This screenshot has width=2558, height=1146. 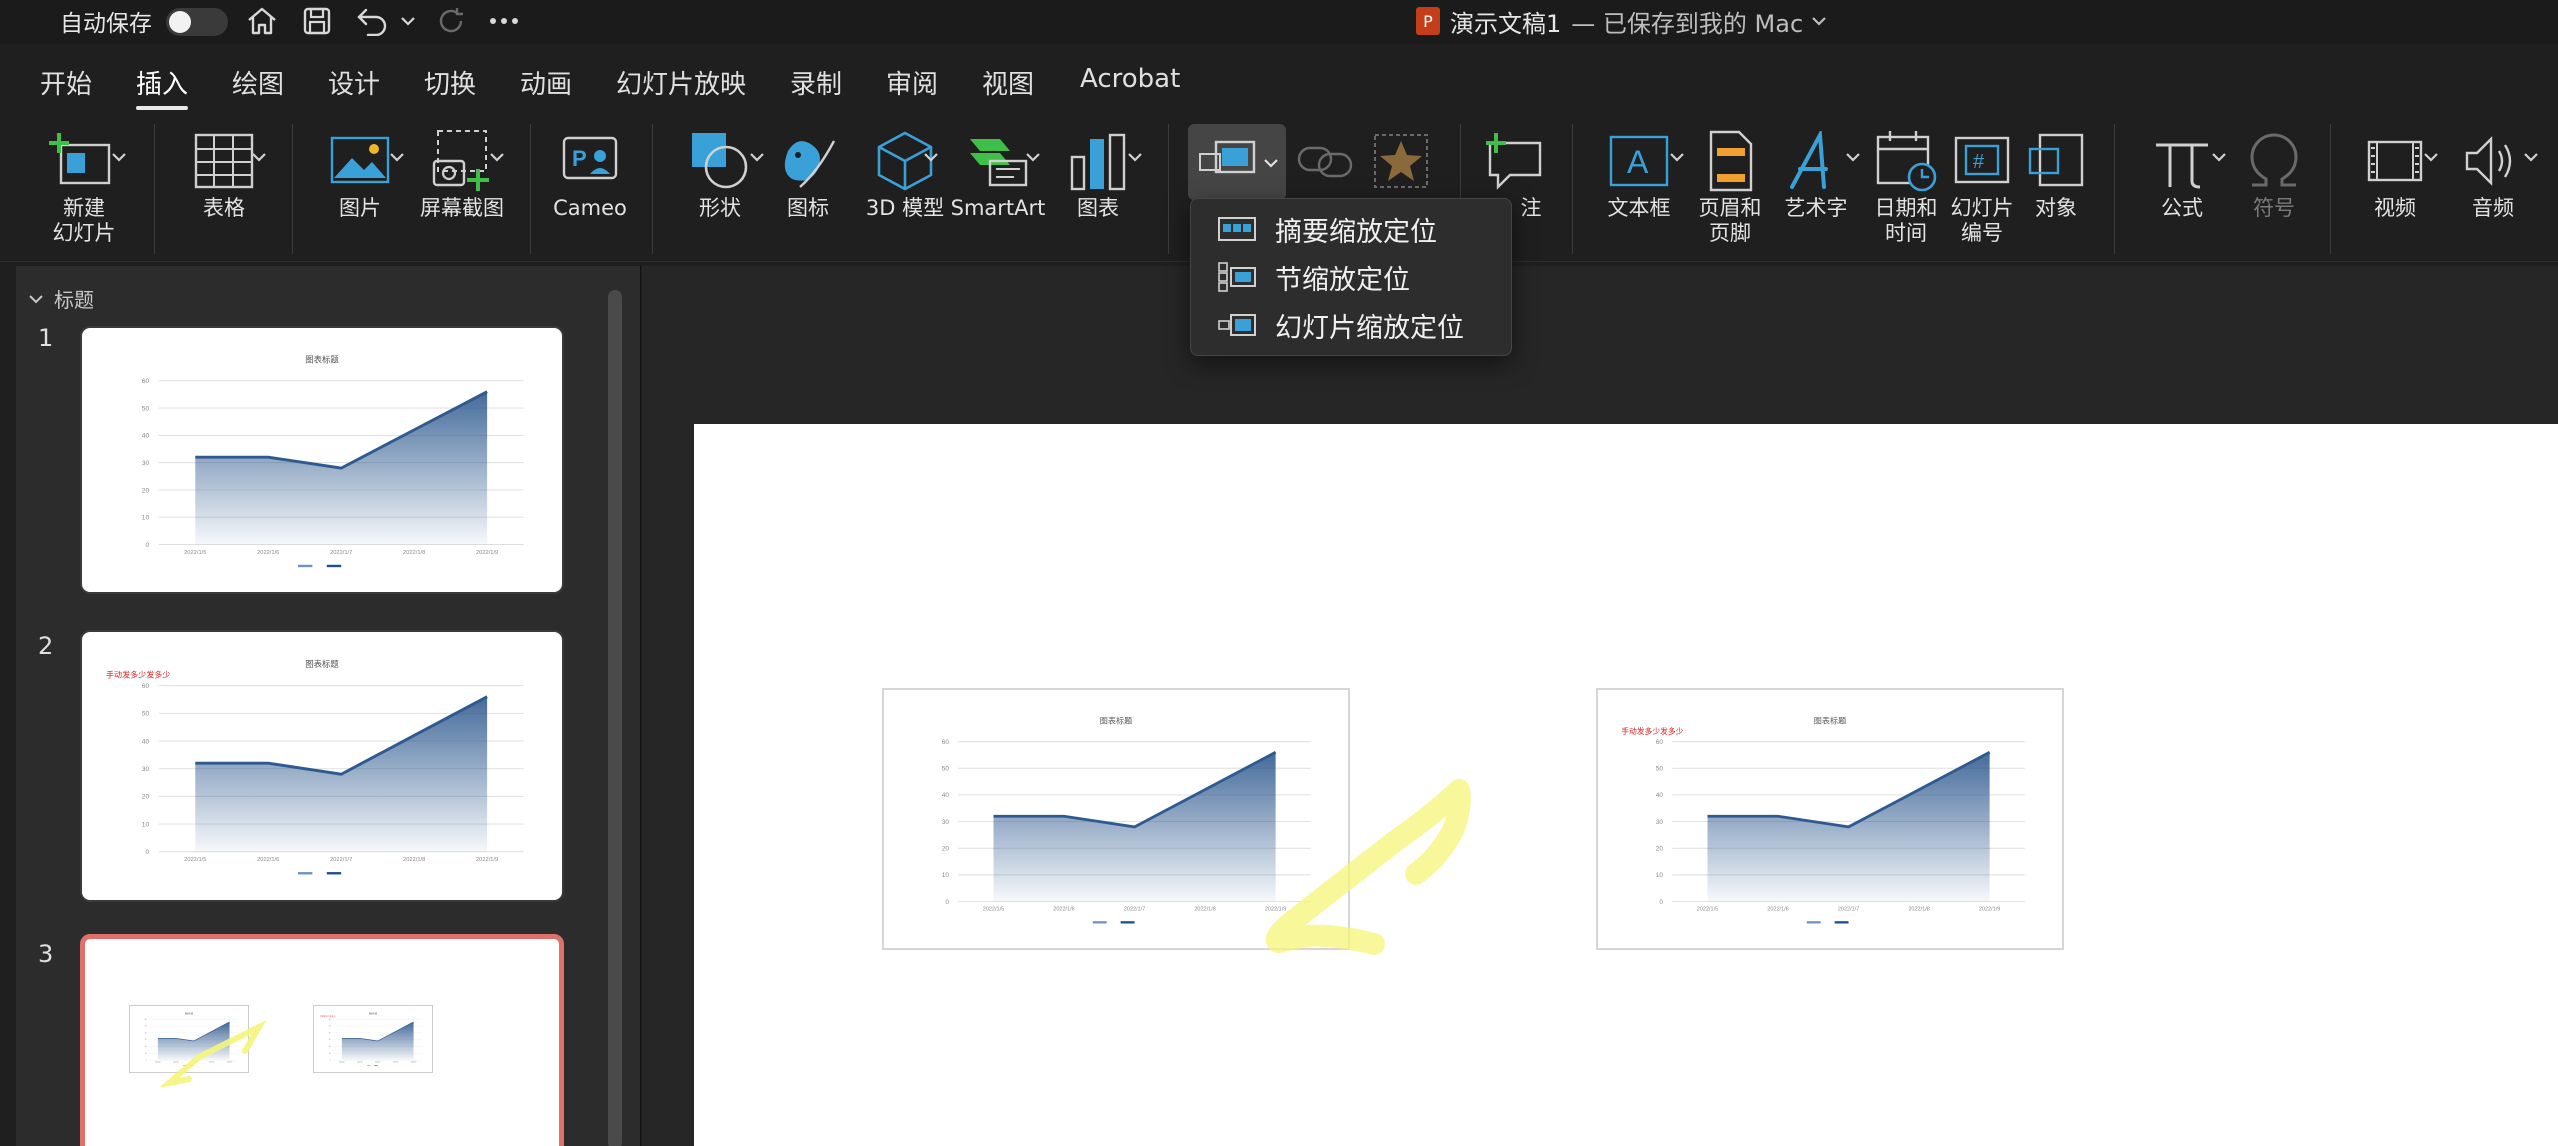 What do you see at coordinates (61, 298) in the screenshot?
I see `section-header: 标题` at bounding box center [61, 298].